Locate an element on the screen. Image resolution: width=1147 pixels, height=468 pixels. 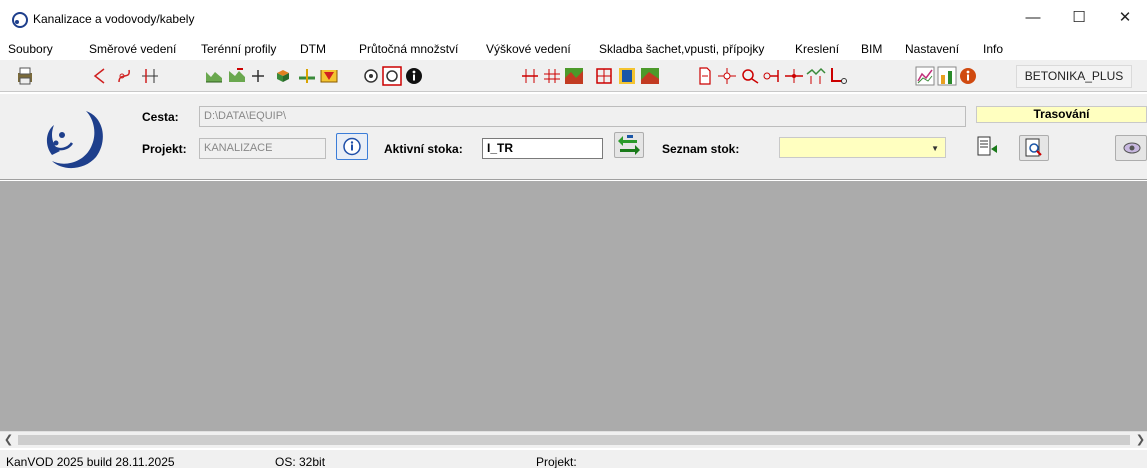
info-circle-icon is located at coordinates (414, 76).